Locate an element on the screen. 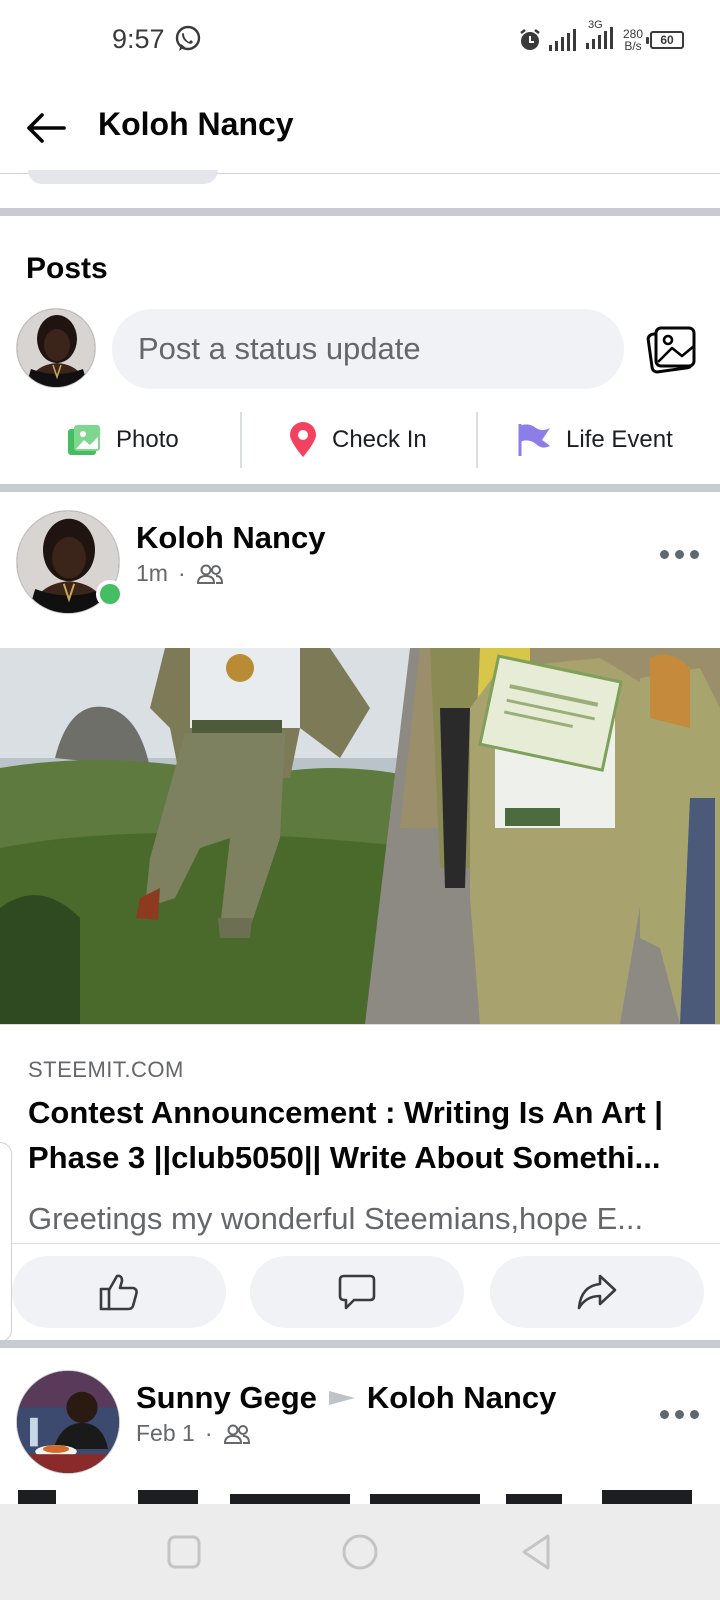 Image resolution: width=720 pixels, height=1600 pixels. alarm-icon is located at coordinates (530, 39).